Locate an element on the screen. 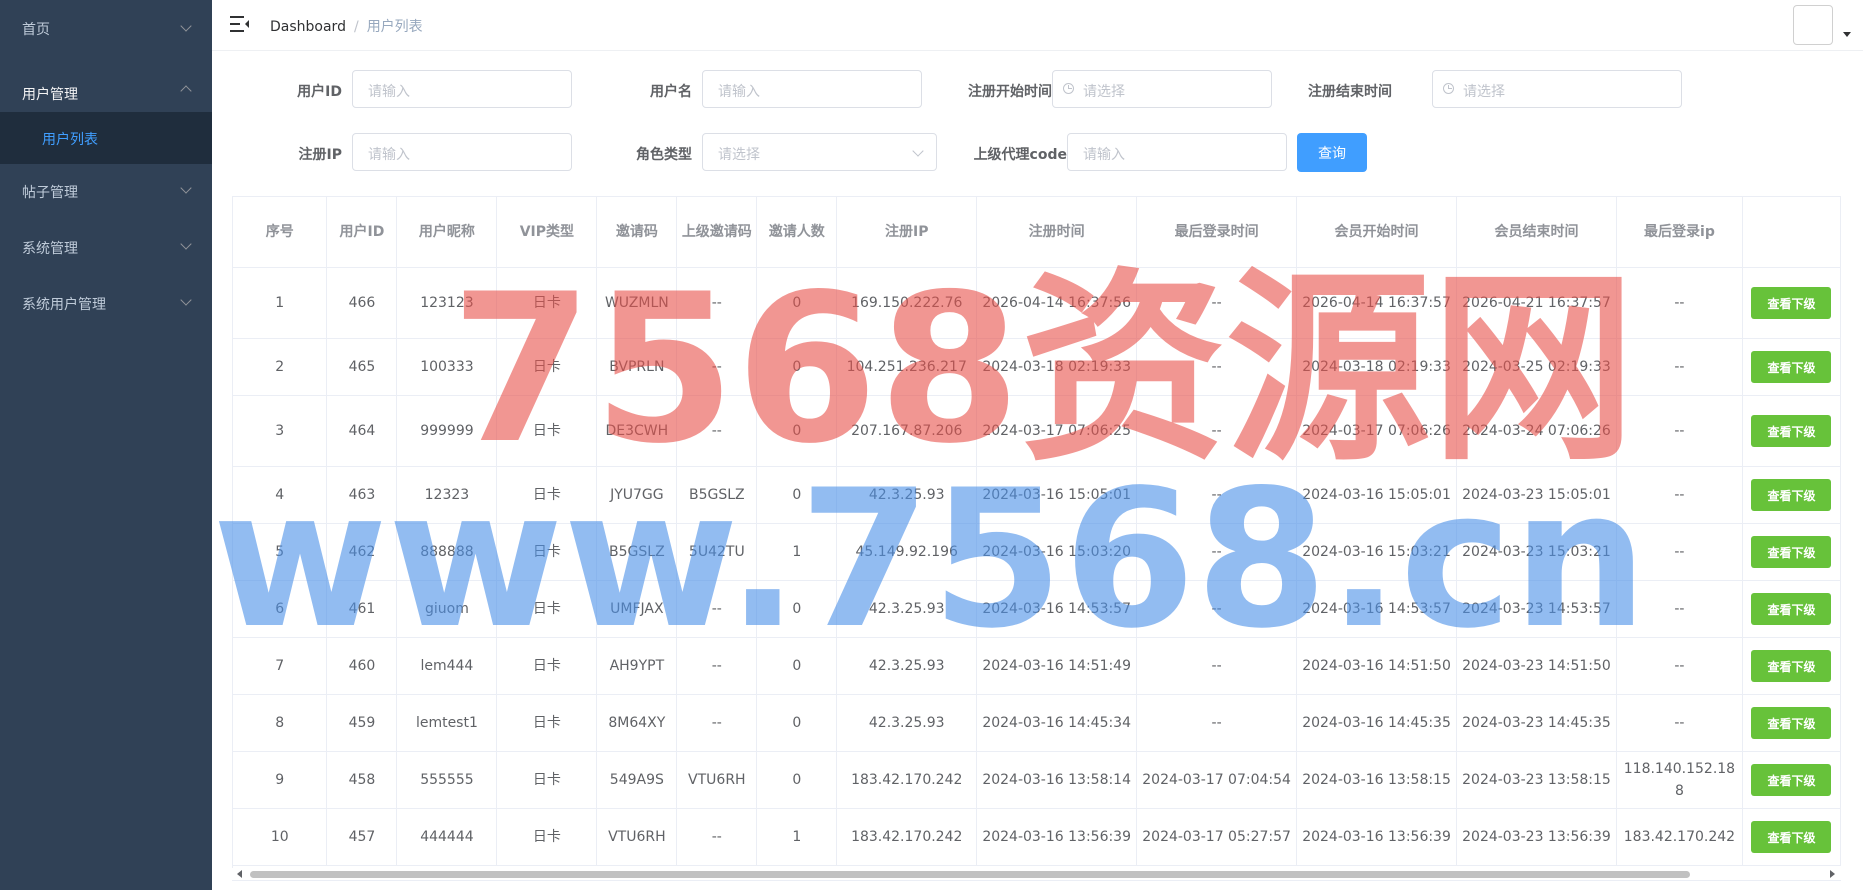 Image resolution: width=1863 pixels, height=890 pixels. scrollbar-thumb is located at coordinates (970, 874).